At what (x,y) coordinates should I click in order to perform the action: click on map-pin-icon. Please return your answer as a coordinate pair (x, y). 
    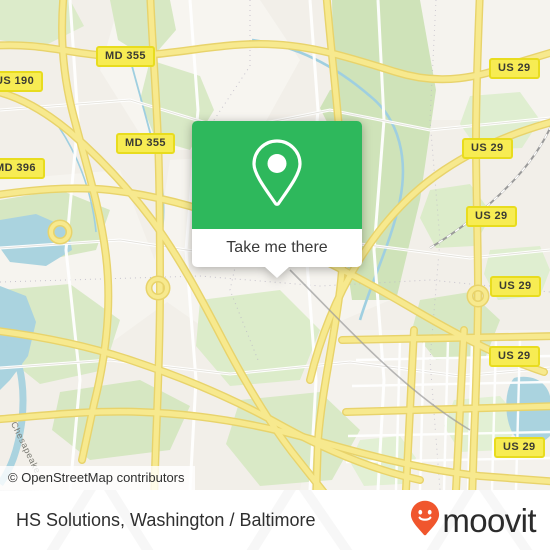
    Looking at the image, I should click on (277, 175).